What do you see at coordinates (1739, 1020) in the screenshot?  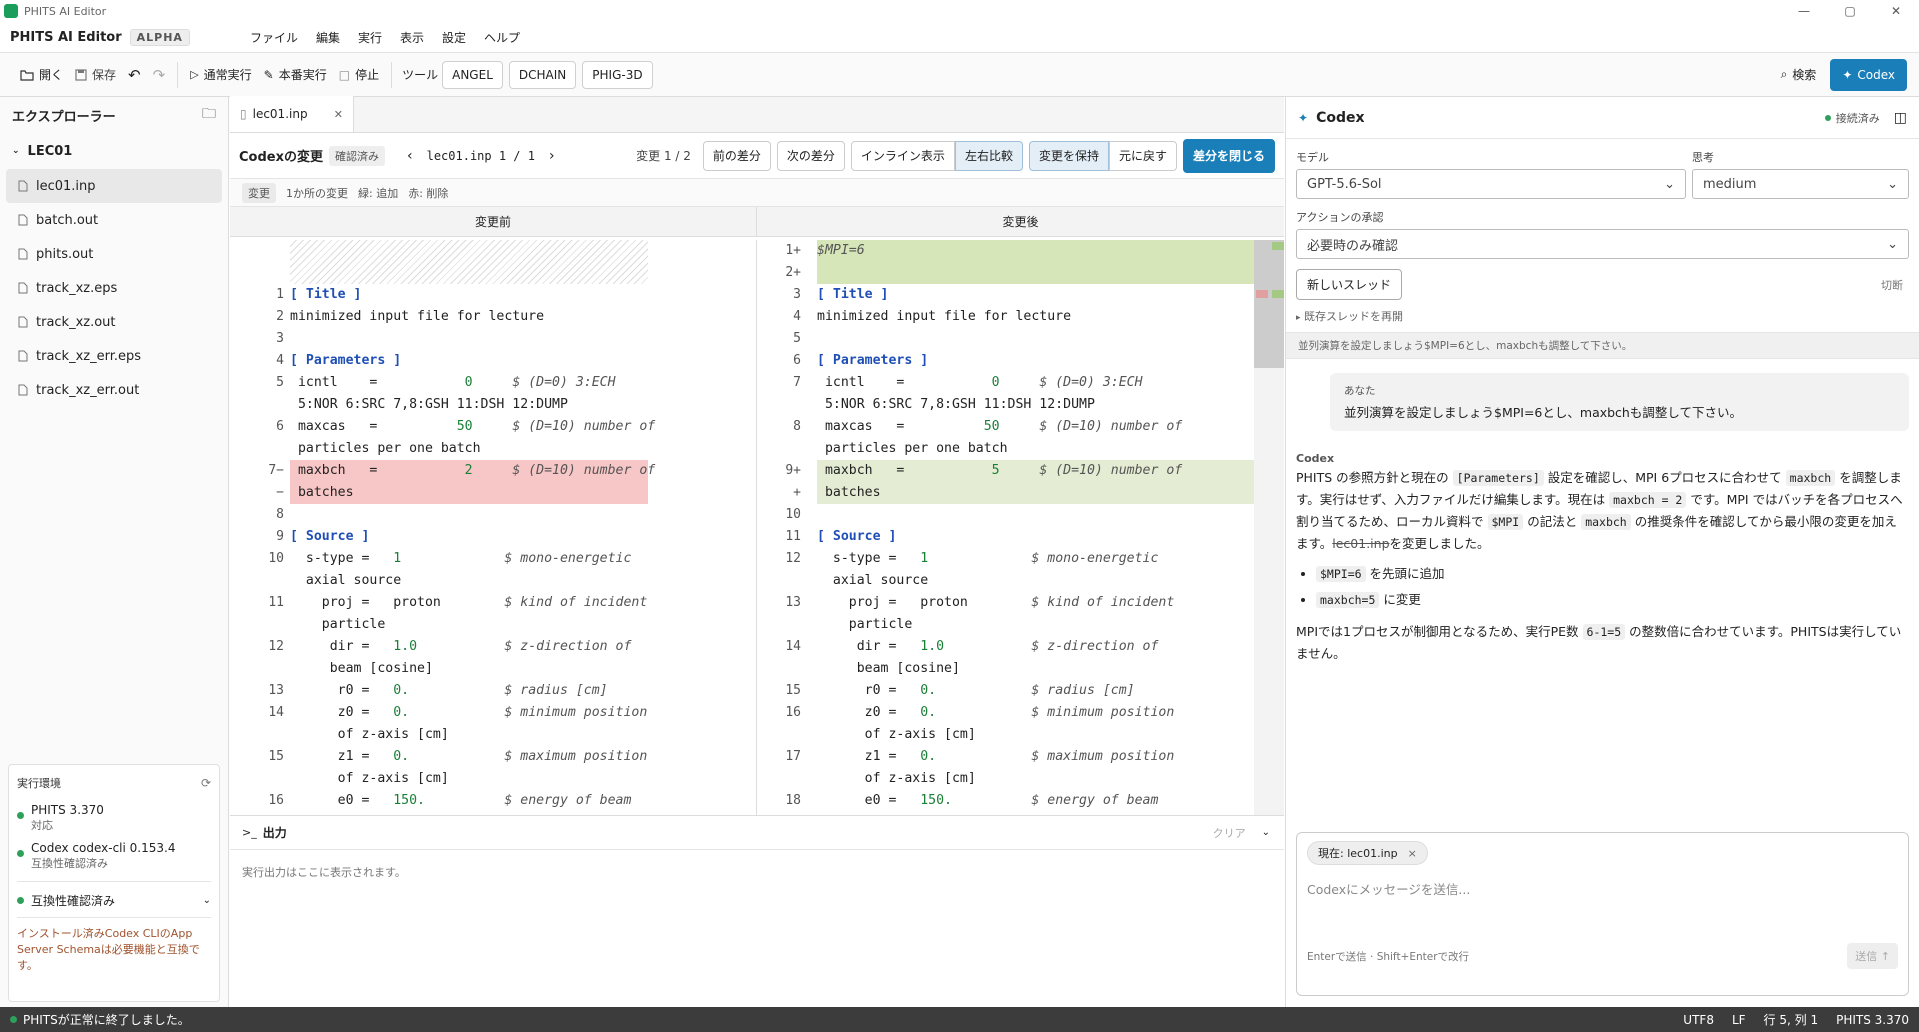 I see `eol: LF` at bounding box center [1739, 1020].